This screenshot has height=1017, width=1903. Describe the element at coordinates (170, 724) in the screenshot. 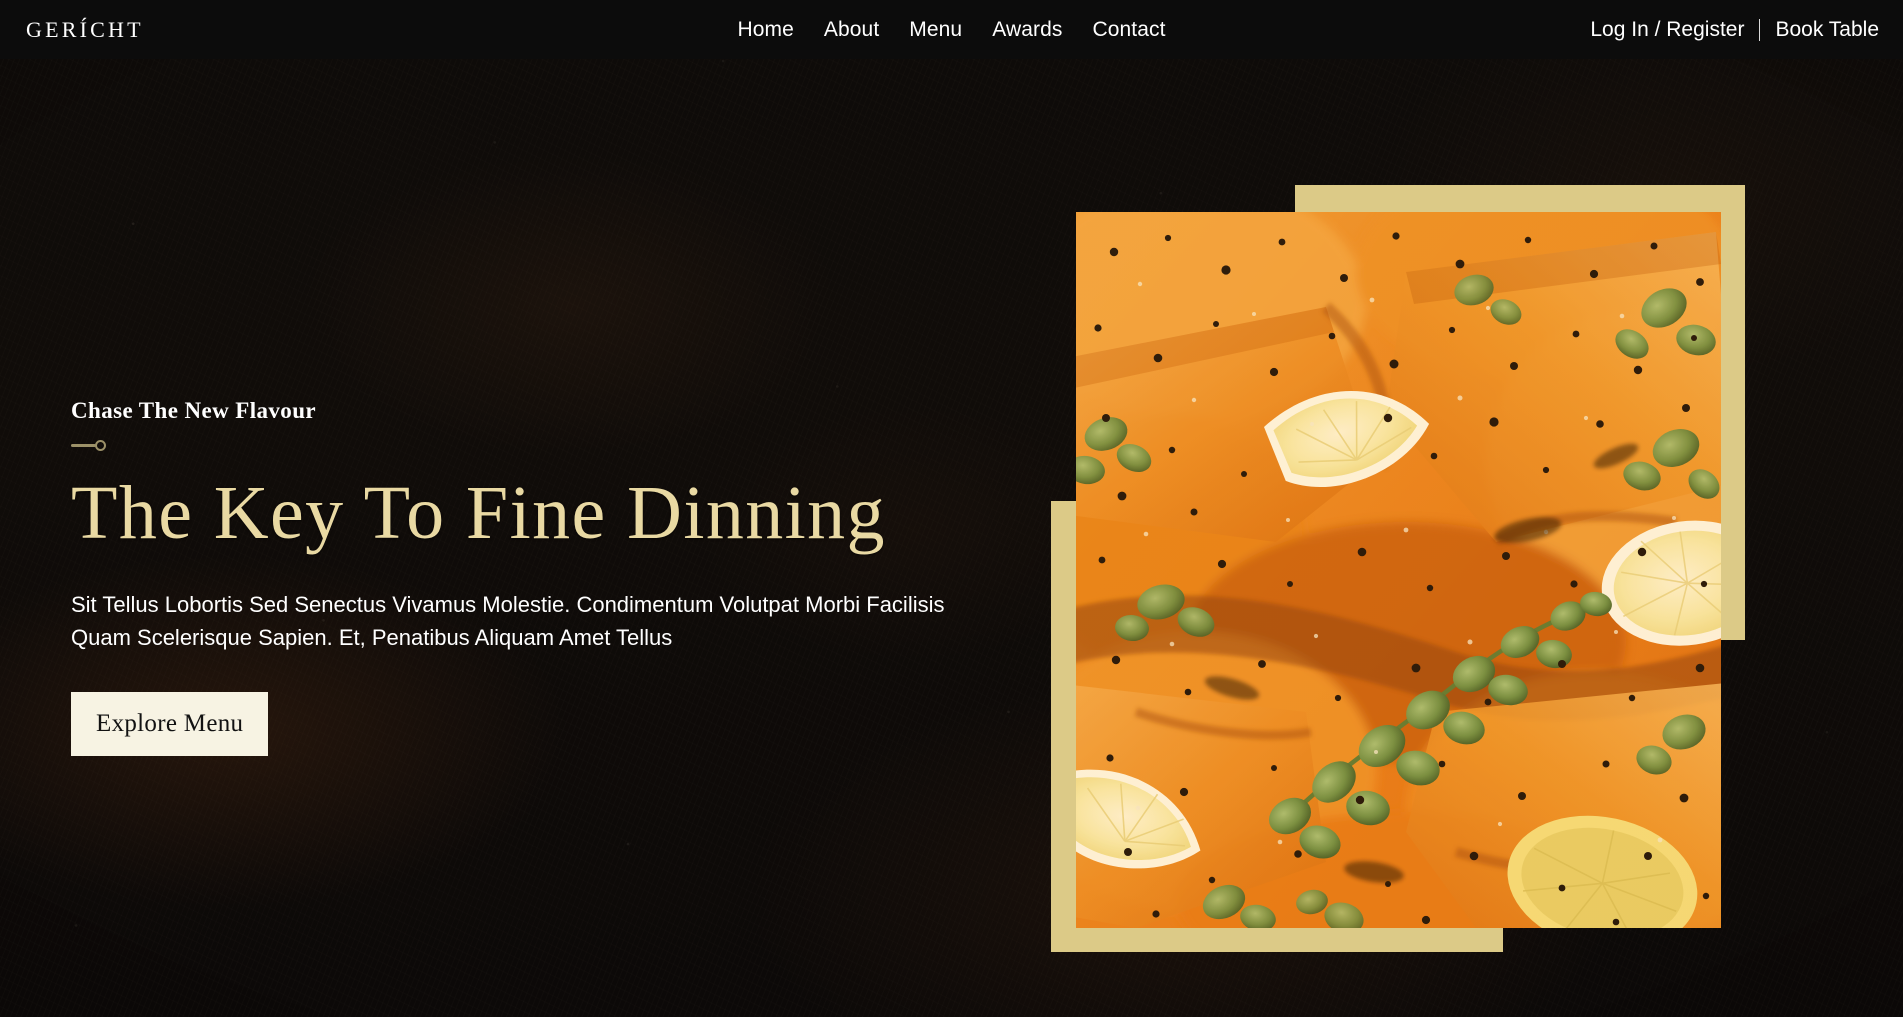

I see `explore-menu-button: Explore Menu` at that location.